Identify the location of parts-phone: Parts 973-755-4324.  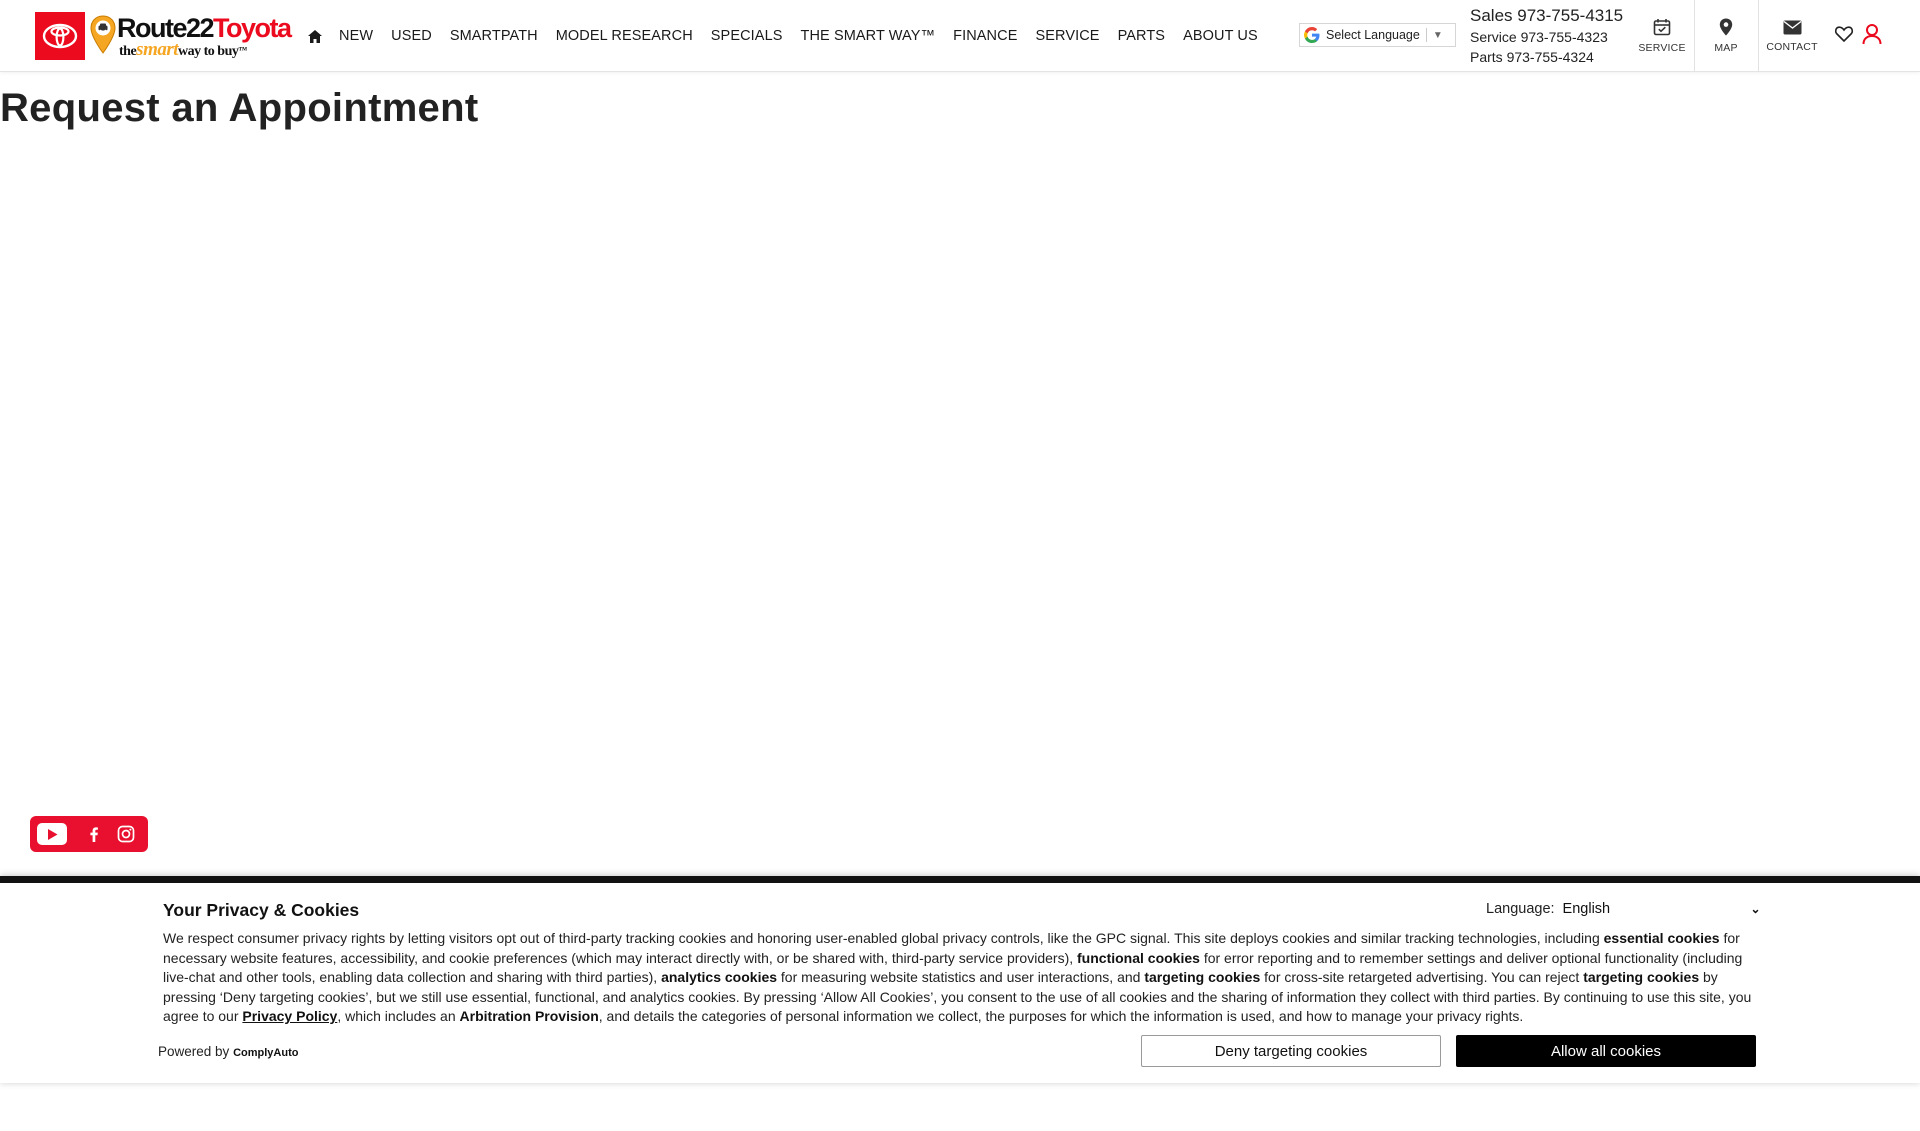
(1550, 57).